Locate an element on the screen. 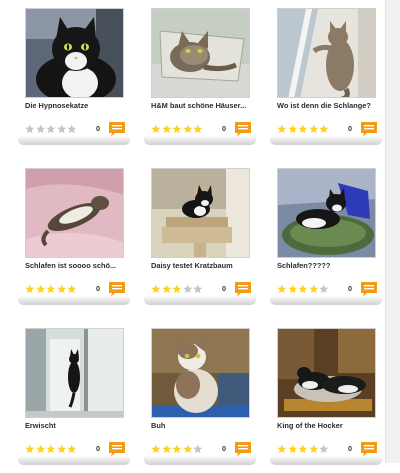 Image resolution: width=400 pixels, height=473 pixels. photo-card: Buh 0 is located at coordinates (200, 400).